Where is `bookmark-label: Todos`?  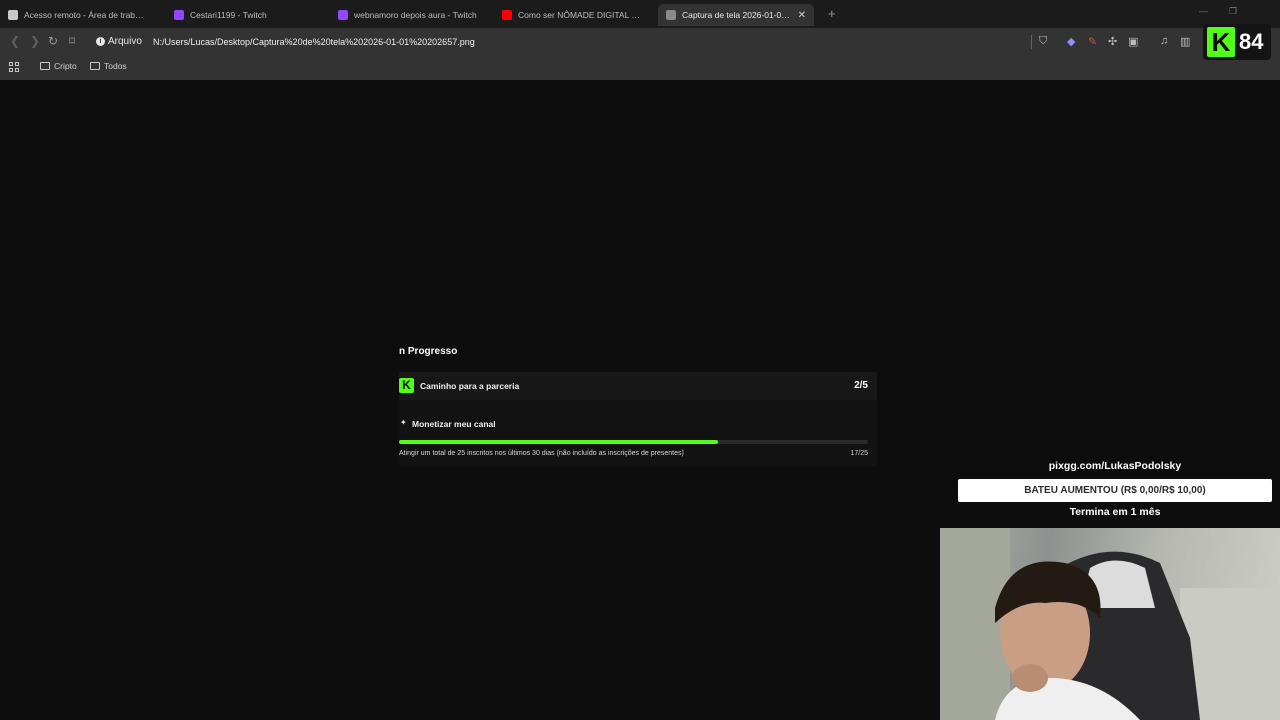 bookmark-label: Todos is located at coordinates (115, 66).